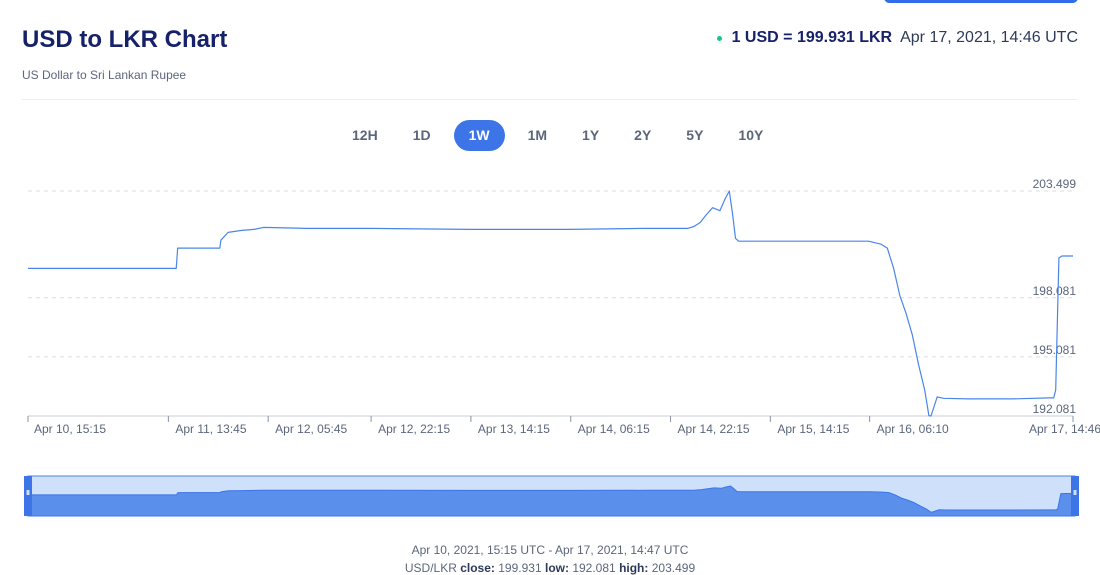 The width and height of the screenshot is (1100, 575). I want to click on close-value: 199.931, so click(520, 568).